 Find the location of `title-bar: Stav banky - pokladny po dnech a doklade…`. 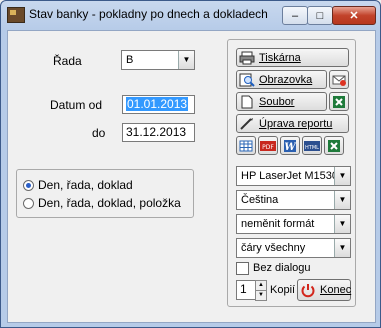

title-bar: Stav banky - pokladny po dnech a doklade… is located at coordinates (190, 15).